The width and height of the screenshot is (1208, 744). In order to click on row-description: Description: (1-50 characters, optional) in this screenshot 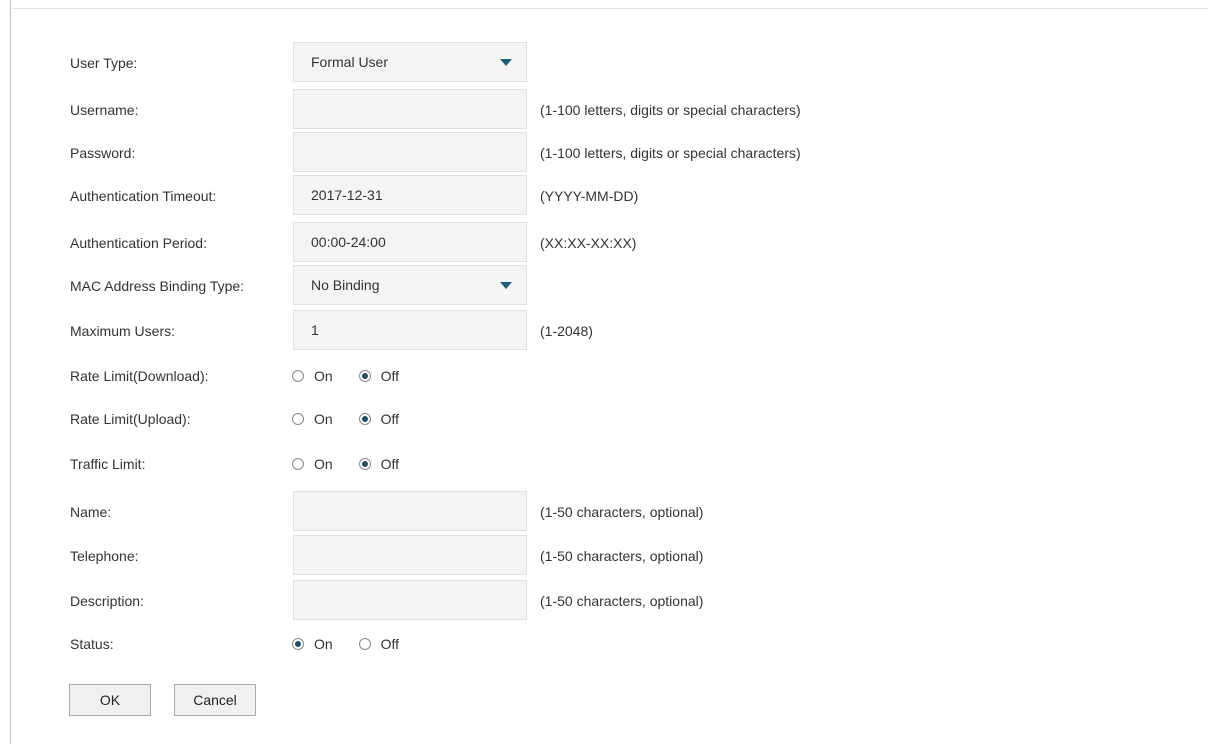, I will do `click(604, 601)`.